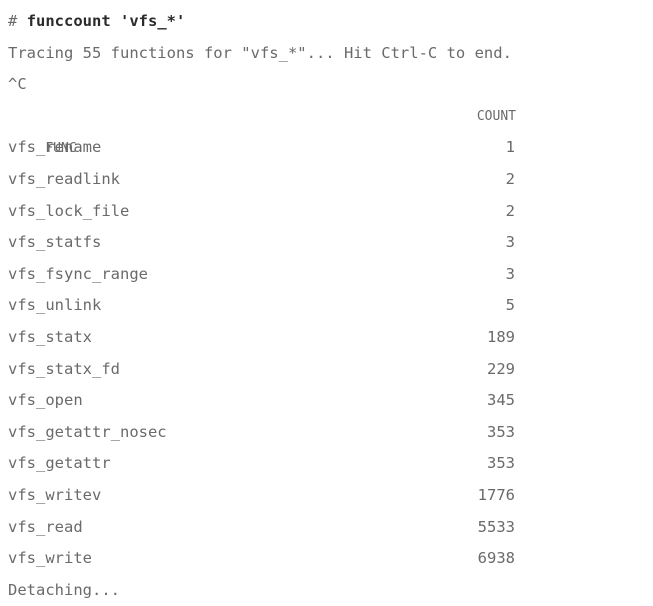 This screenshot has height=606, width=653. I want to click on func-count: 189, so click(501, 336).